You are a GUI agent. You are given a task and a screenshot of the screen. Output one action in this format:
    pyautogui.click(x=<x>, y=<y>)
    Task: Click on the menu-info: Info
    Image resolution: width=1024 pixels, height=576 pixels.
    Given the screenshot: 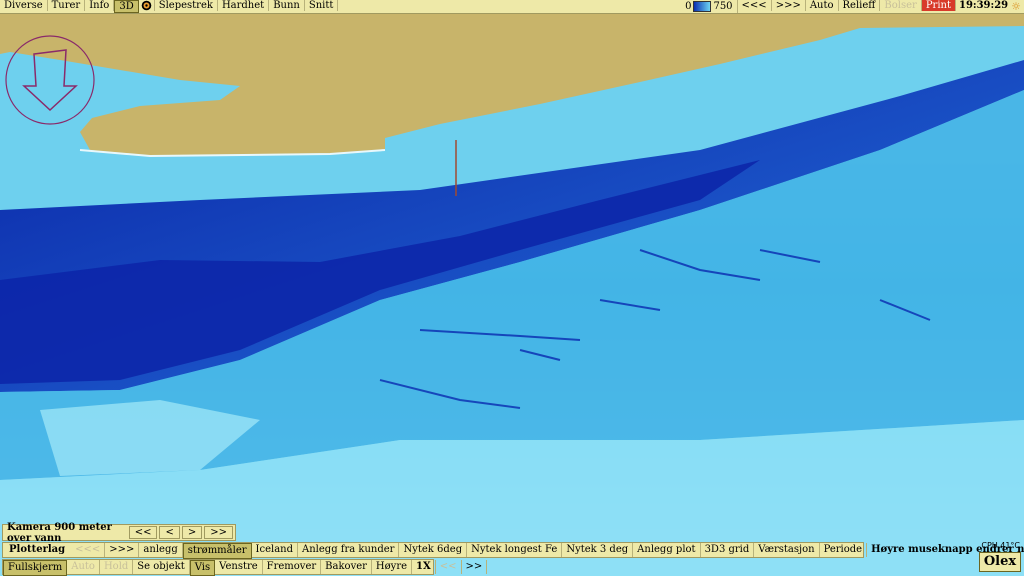 What is the action you would take?
    pyautogui.click(x=100, y=5)
    